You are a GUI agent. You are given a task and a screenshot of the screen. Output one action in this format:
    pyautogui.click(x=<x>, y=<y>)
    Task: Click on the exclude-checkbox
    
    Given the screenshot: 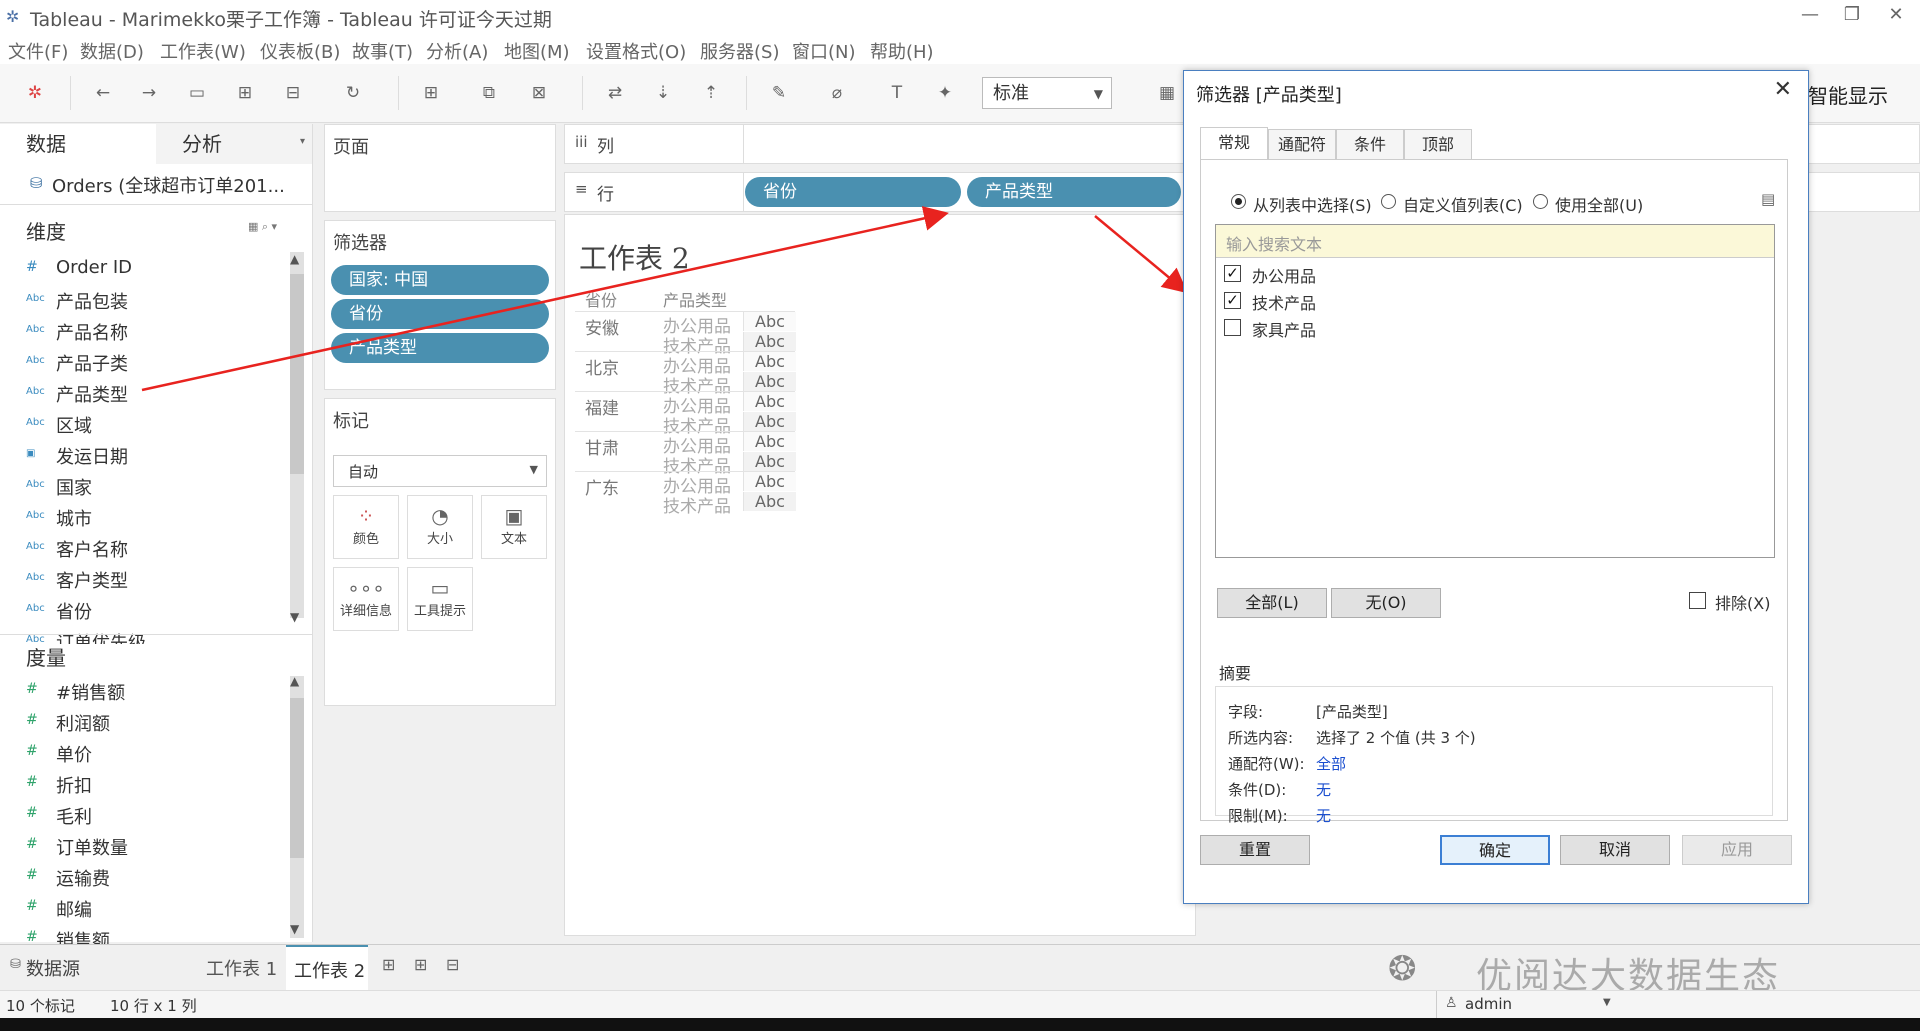 What is the action you would take?
    pyautogui.click(x=1697, y=600)
    